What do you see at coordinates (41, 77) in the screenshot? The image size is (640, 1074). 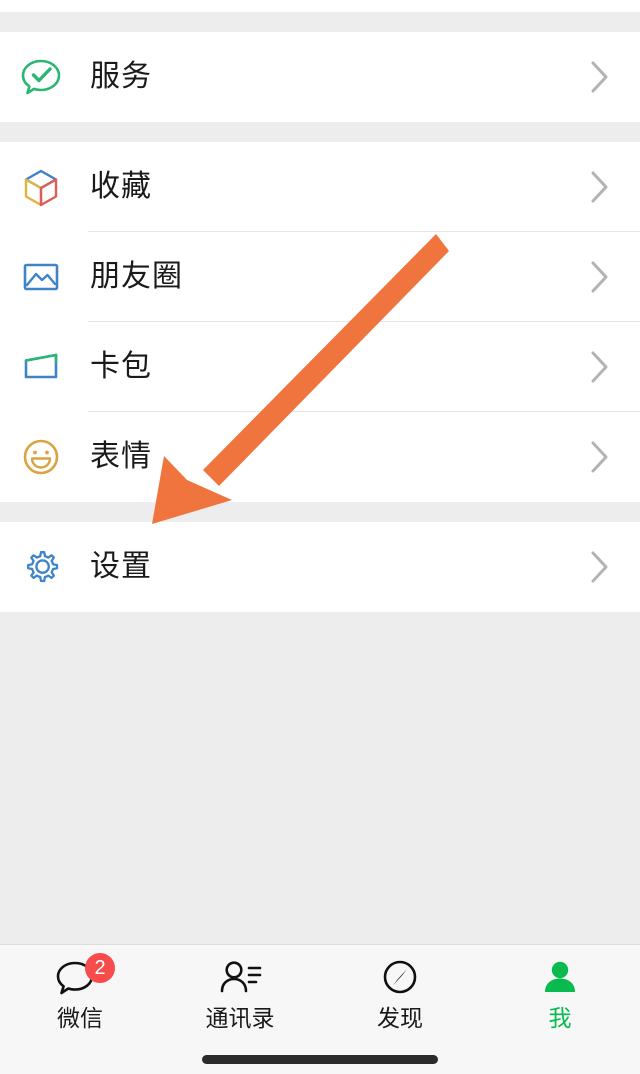 I see `chat-check-icon` at bounding box center [41, 77].